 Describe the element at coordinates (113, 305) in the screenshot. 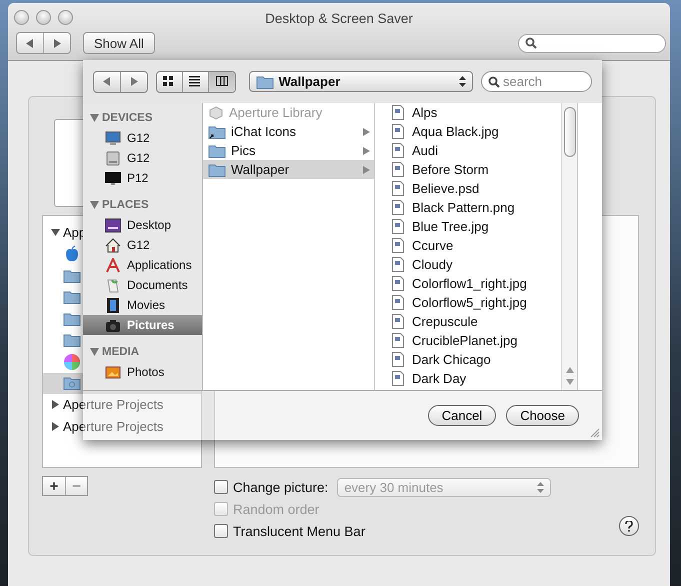

I see `film-strip-icon` at that location.